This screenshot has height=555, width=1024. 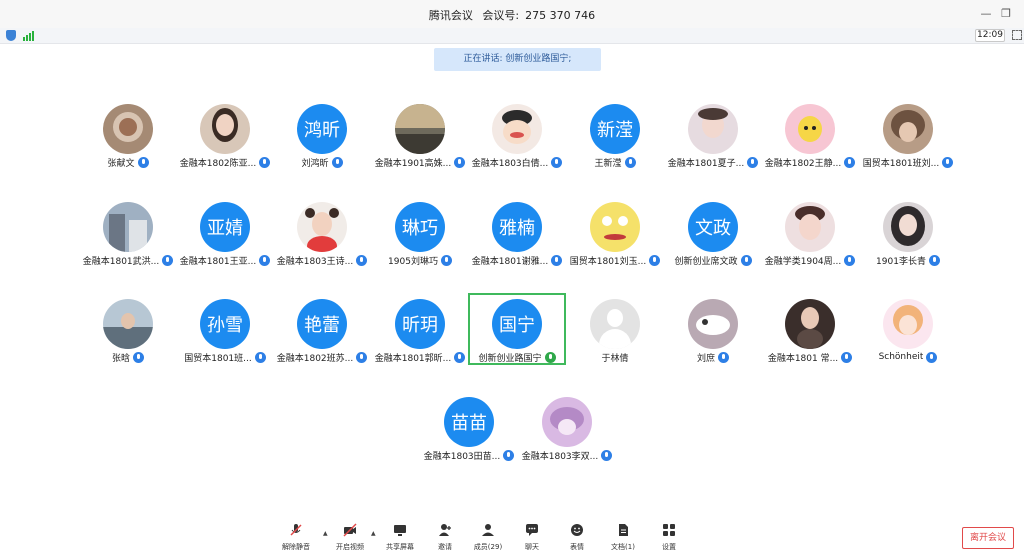 What do you see at coordinates (669, 530) in the screenshot?
I see `settings-grid-icon` at bounding box center [669, 530].